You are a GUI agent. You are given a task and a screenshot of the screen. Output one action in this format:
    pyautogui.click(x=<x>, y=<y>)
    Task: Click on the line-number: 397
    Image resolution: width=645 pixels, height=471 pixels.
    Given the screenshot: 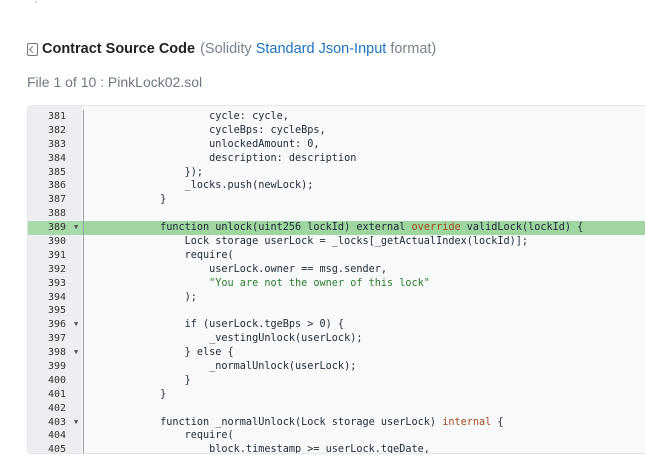 What is the action you would take?
    pyautogui.click(x=57, y=339)
    